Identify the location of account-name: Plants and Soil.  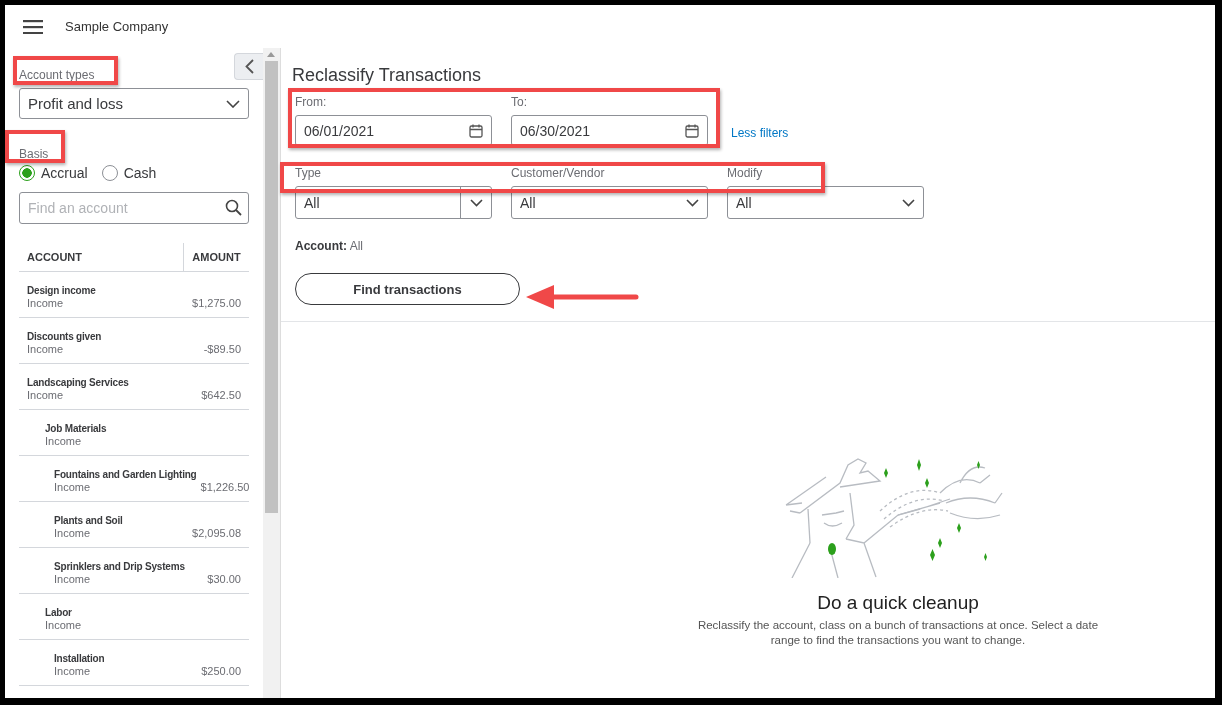
(88, 520).